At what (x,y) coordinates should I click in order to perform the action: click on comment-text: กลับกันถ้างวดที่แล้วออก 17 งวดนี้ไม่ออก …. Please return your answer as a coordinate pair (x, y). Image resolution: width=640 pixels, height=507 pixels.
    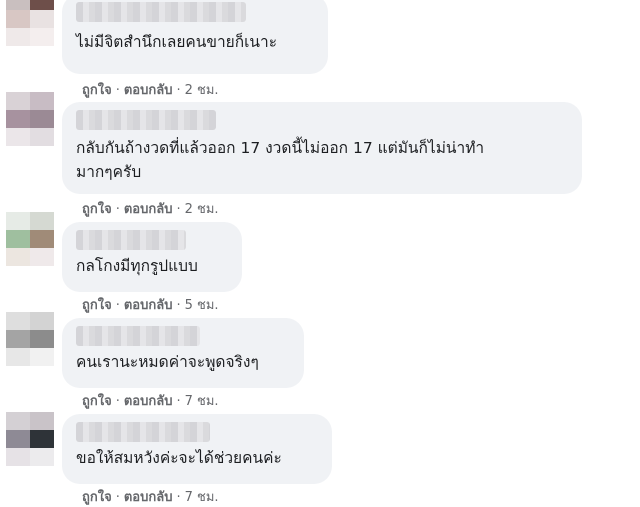
    Looking at the image, I should click on (280, 160).